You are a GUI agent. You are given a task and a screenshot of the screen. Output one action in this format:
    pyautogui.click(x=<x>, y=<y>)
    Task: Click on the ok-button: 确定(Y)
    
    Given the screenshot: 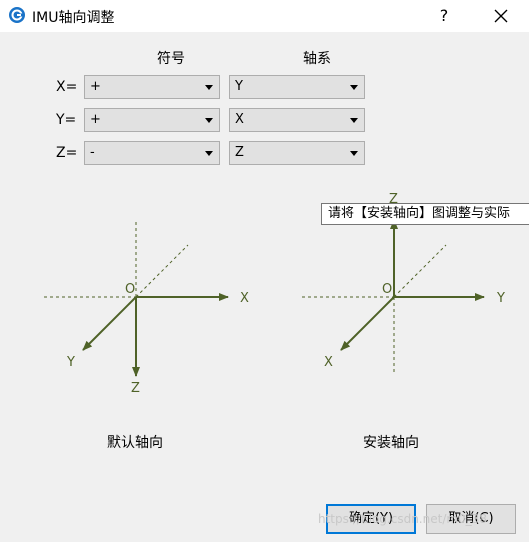 What is the action you would take?
    pyautogui.click(x=371, y=519)
    